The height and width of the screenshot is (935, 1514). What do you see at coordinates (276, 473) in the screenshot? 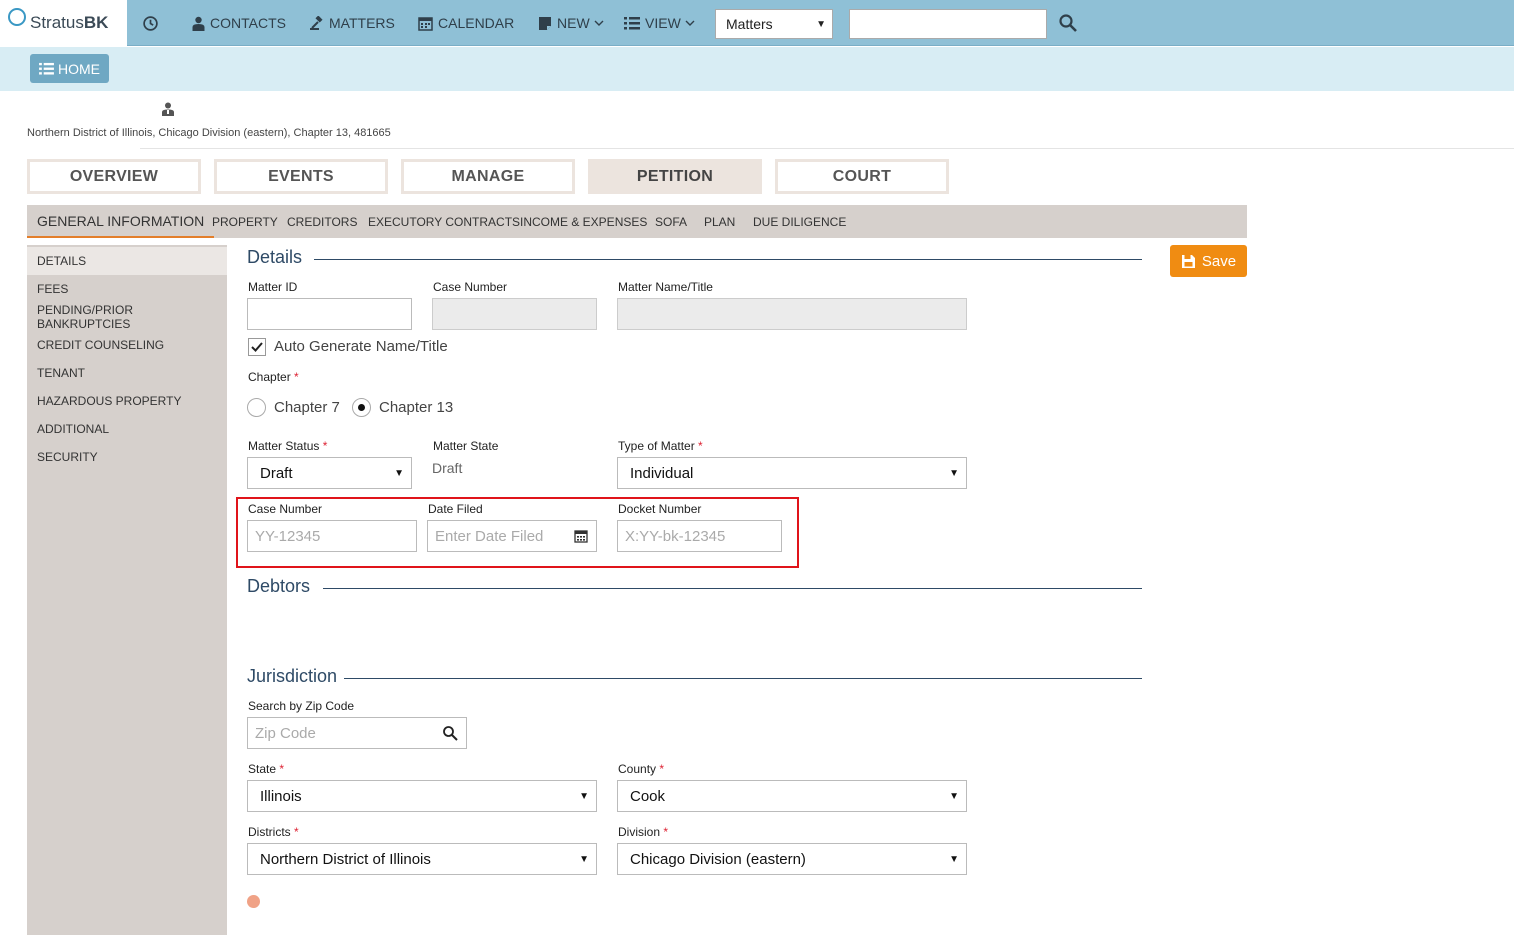
I see `matter-status-value: Draft` at bounding box center [276, 473].